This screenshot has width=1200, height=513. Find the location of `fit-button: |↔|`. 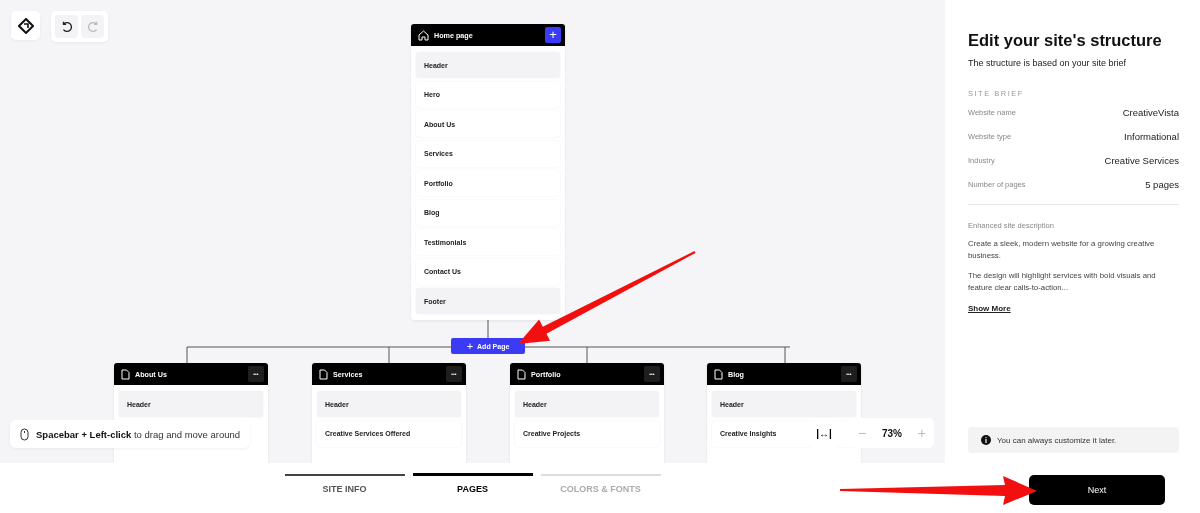

fit-button: |↔| is located at coordinates (824, 433).